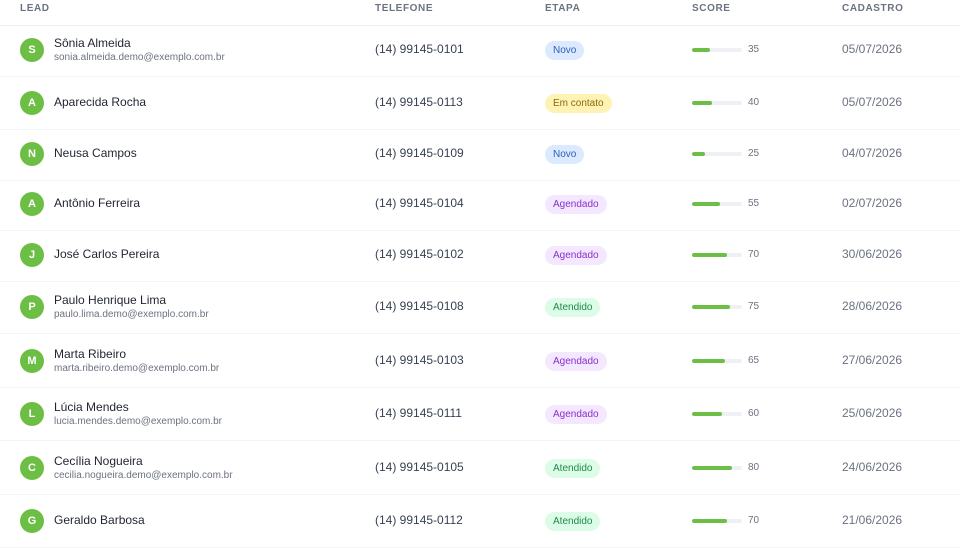 This screenshot has width=960, height=548. What do you see at coordinates (872, 467) in the screenshot?
I see `signup-date: 24/06/2026` at bounding box center [872, 467].